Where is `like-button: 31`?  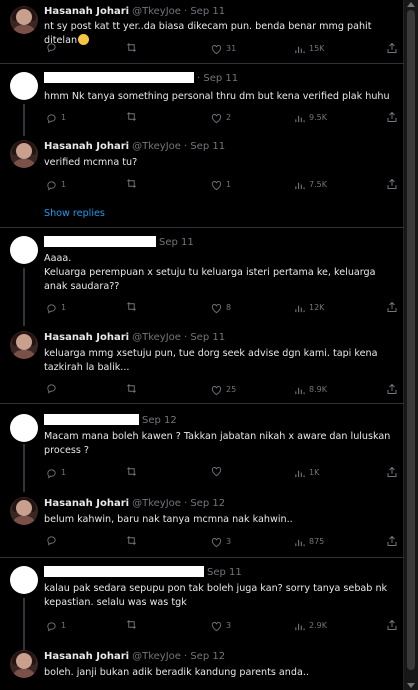
like-button: 31 is located at coordinates (223, 49).